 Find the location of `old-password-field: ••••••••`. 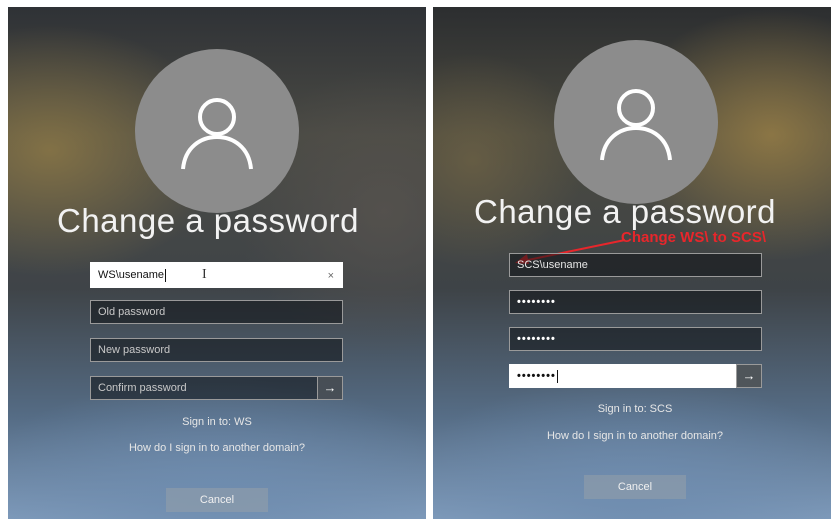

old-password-field: •••••••• is located at coordinates (635, 302).